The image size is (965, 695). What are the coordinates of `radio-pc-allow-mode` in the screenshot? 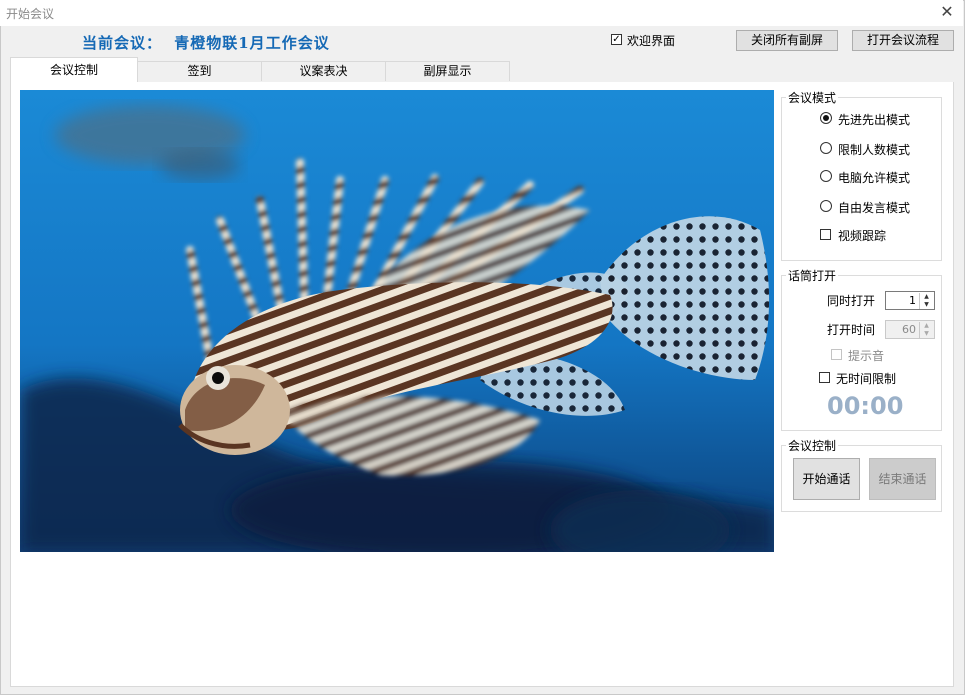 It's located at (826, 176).